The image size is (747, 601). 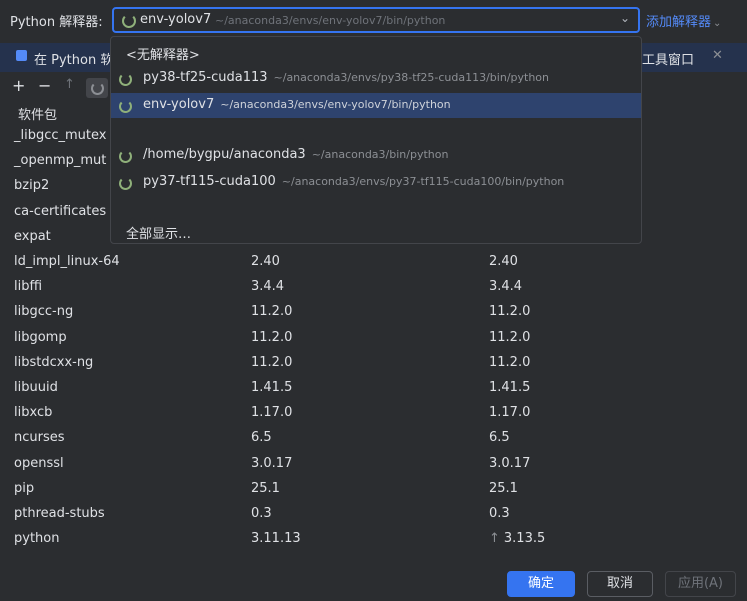 I want to click on package-name: pip, so click(x=24, y=488).